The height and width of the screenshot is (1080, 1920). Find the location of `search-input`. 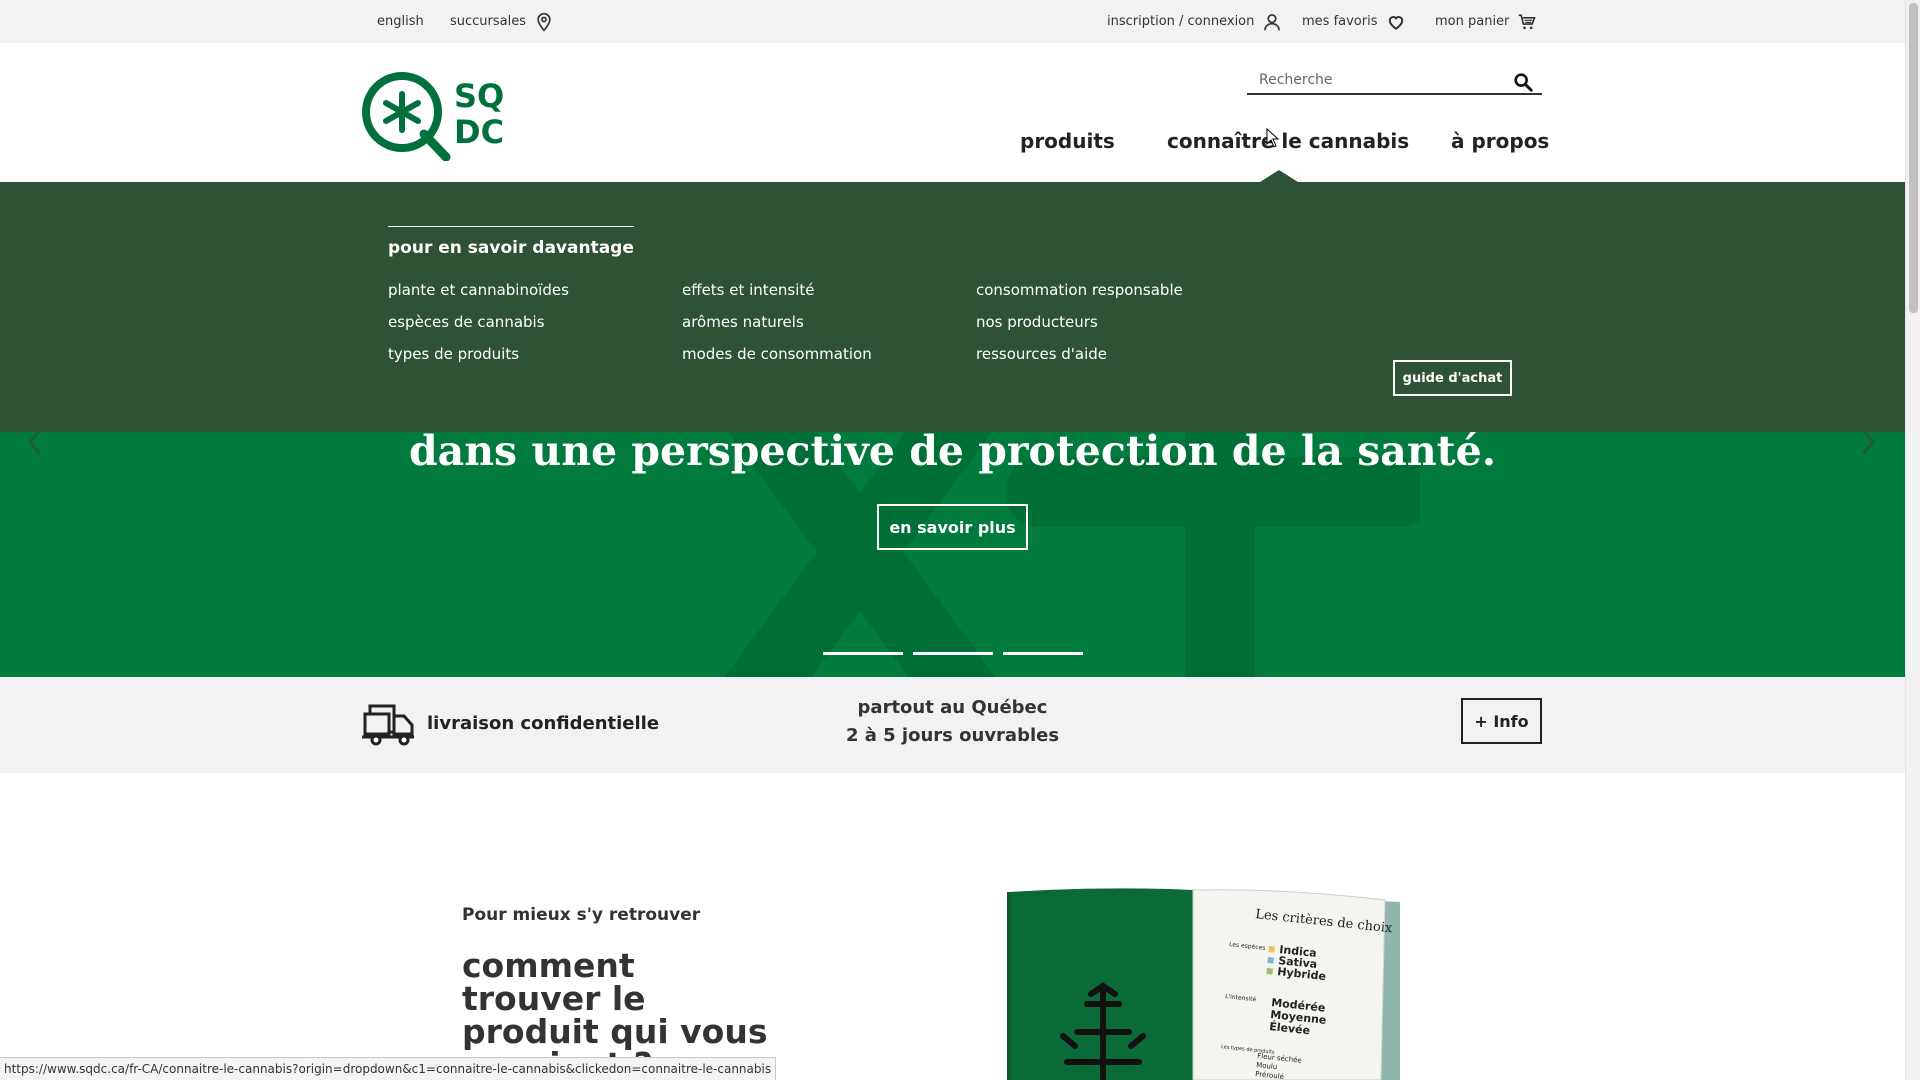

search-input is located at coordinates (1372, 80).